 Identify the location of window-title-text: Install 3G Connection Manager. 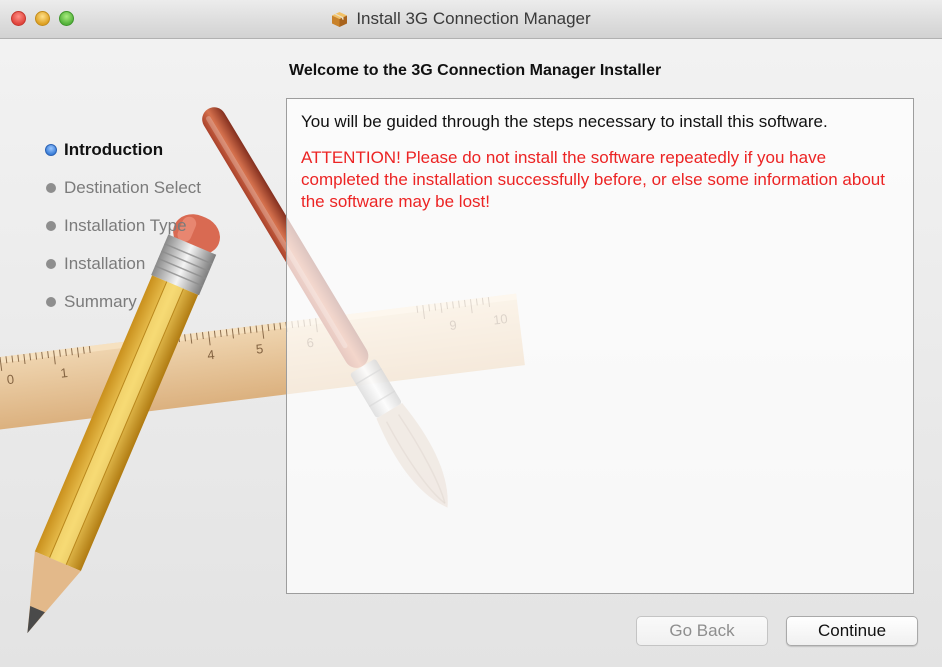
(473, 18).